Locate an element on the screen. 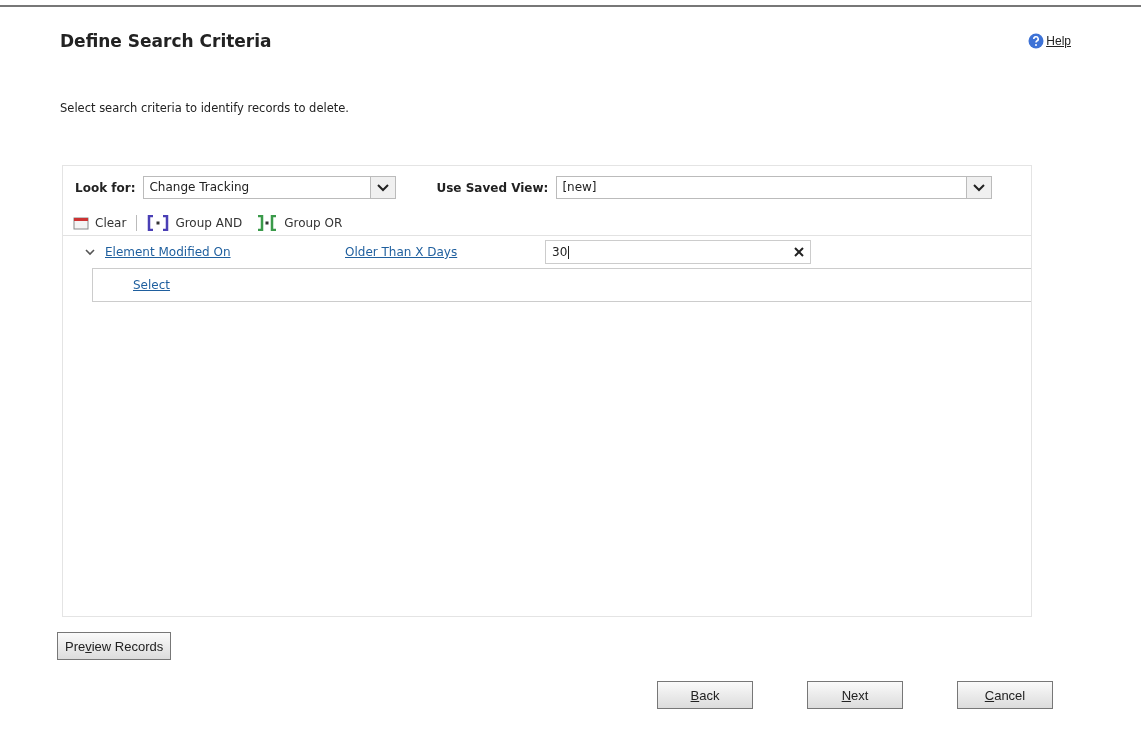  wizard-button: Back is located at coordinates (705, 695).